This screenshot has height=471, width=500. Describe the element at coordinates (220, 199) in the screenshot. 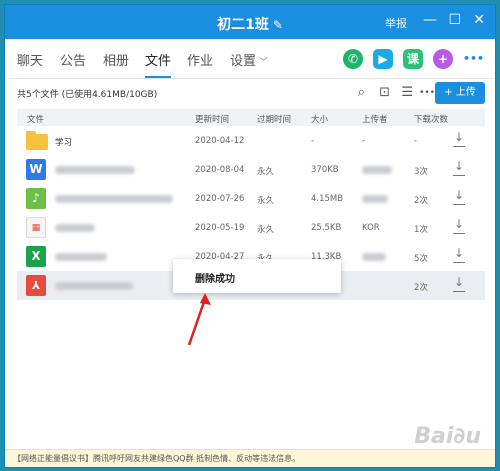

I see `updated-time: 2020-07-26` at that location.